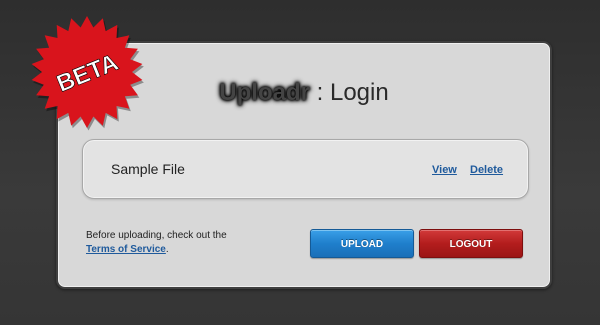 The width and height of the screenshot is (600, 325). Describe the element at coordinates (486, 170) in the screenshot. I see `delete-link: Delete` at that location.